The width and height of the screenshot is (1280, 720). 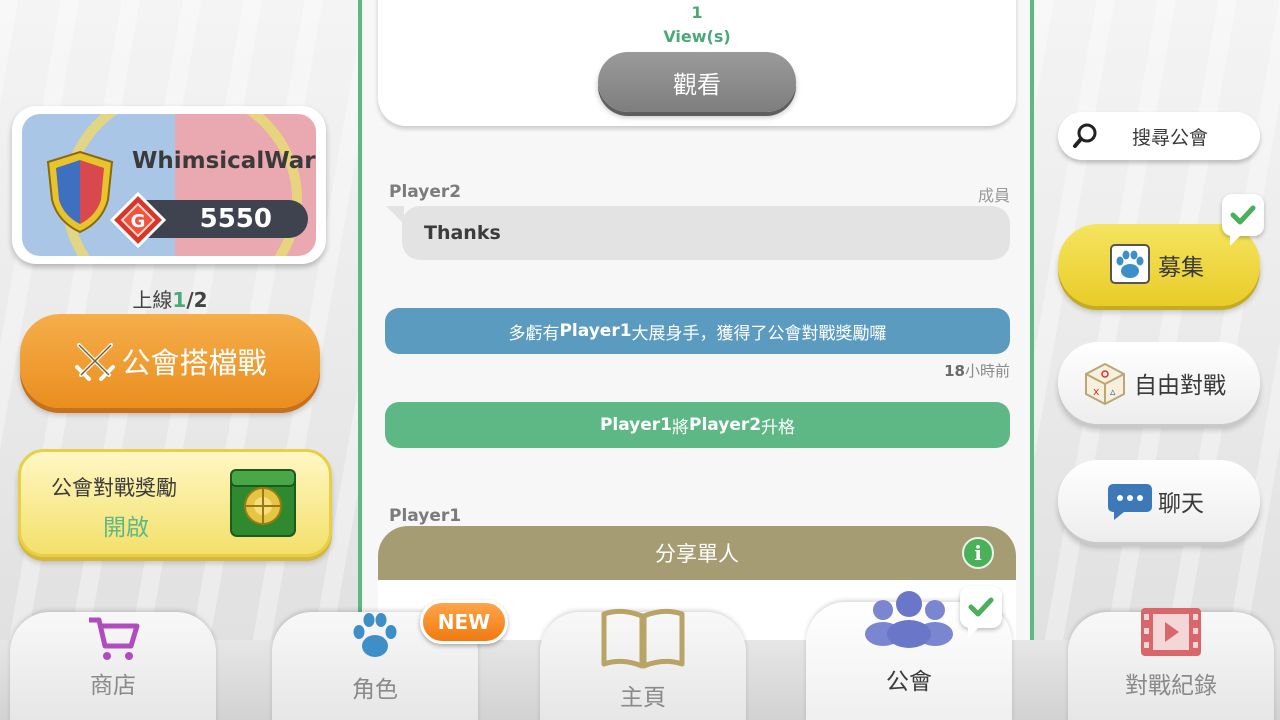 What do you see at coordinates (235, 219) in the screenshot?
I see `guild-score-value: 5550` at bounding box center [235, 219].